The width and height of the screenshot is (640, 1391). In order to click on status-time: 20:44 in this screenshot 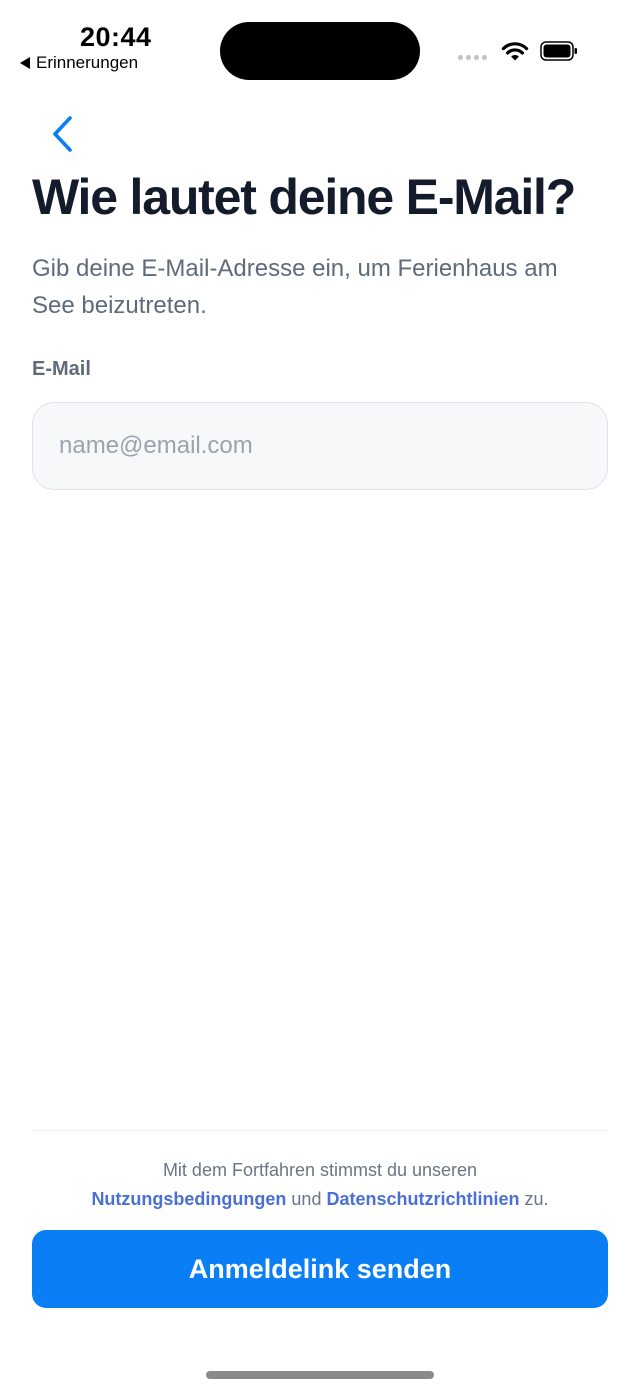, I will do `click(116, 37)`.